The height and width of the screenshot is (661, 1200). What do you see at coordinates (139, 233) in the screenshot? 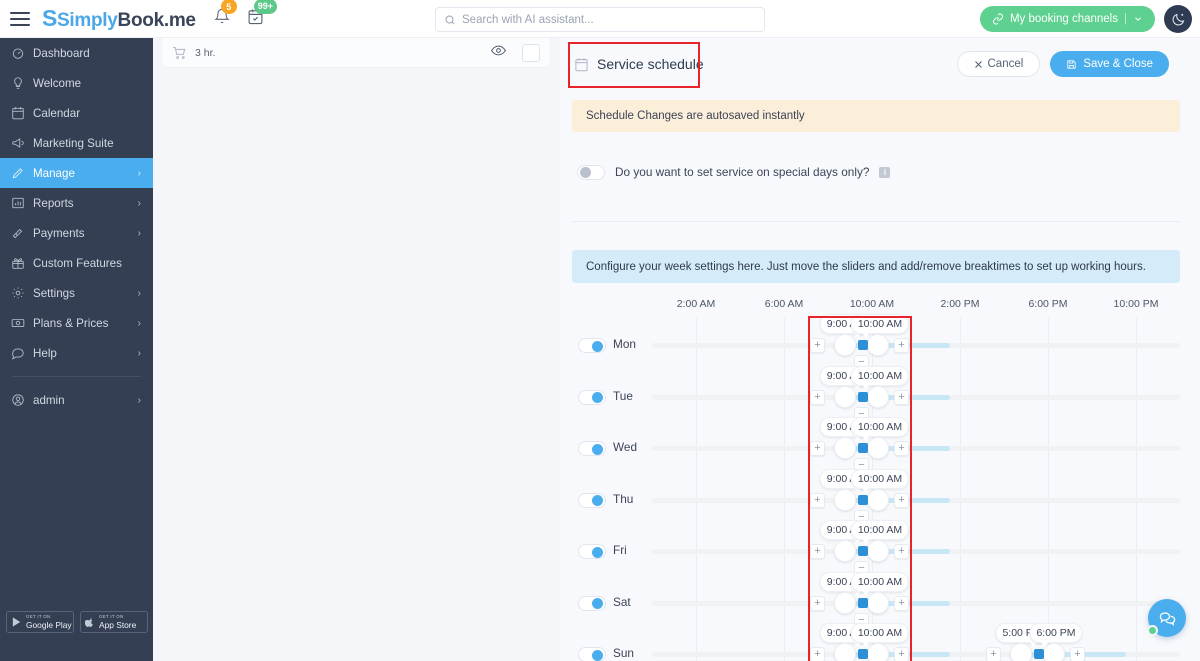
I see `chevron-right-icon: ›` at bounding box center [139, 233].